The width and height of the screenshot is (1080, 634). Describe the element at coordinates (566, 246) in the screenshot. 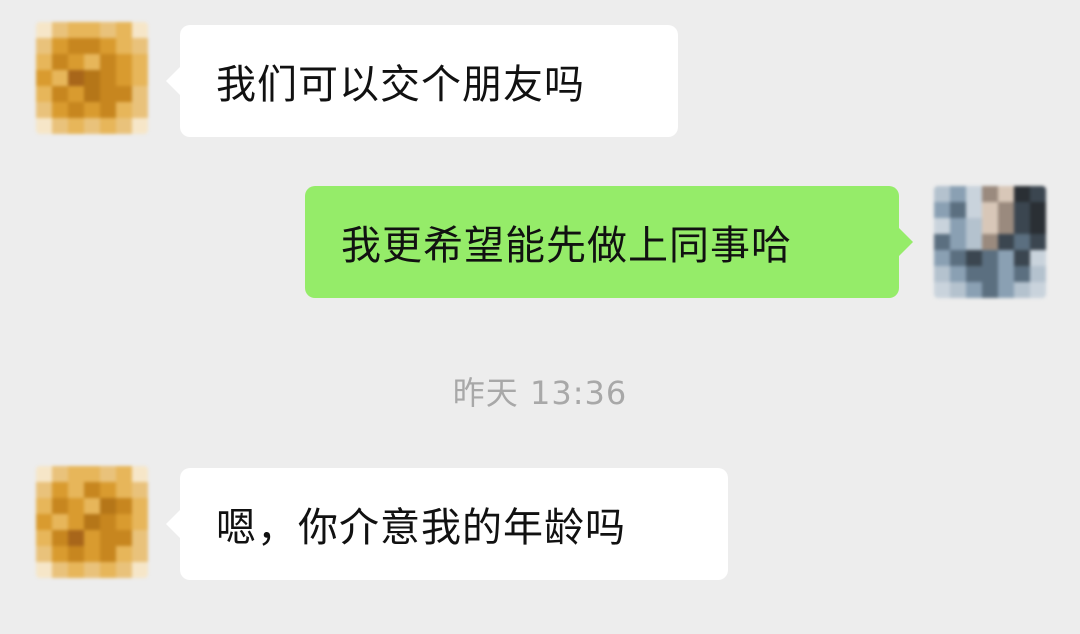

I see `message-text: 我更希望能先做上同事哈` at that location.